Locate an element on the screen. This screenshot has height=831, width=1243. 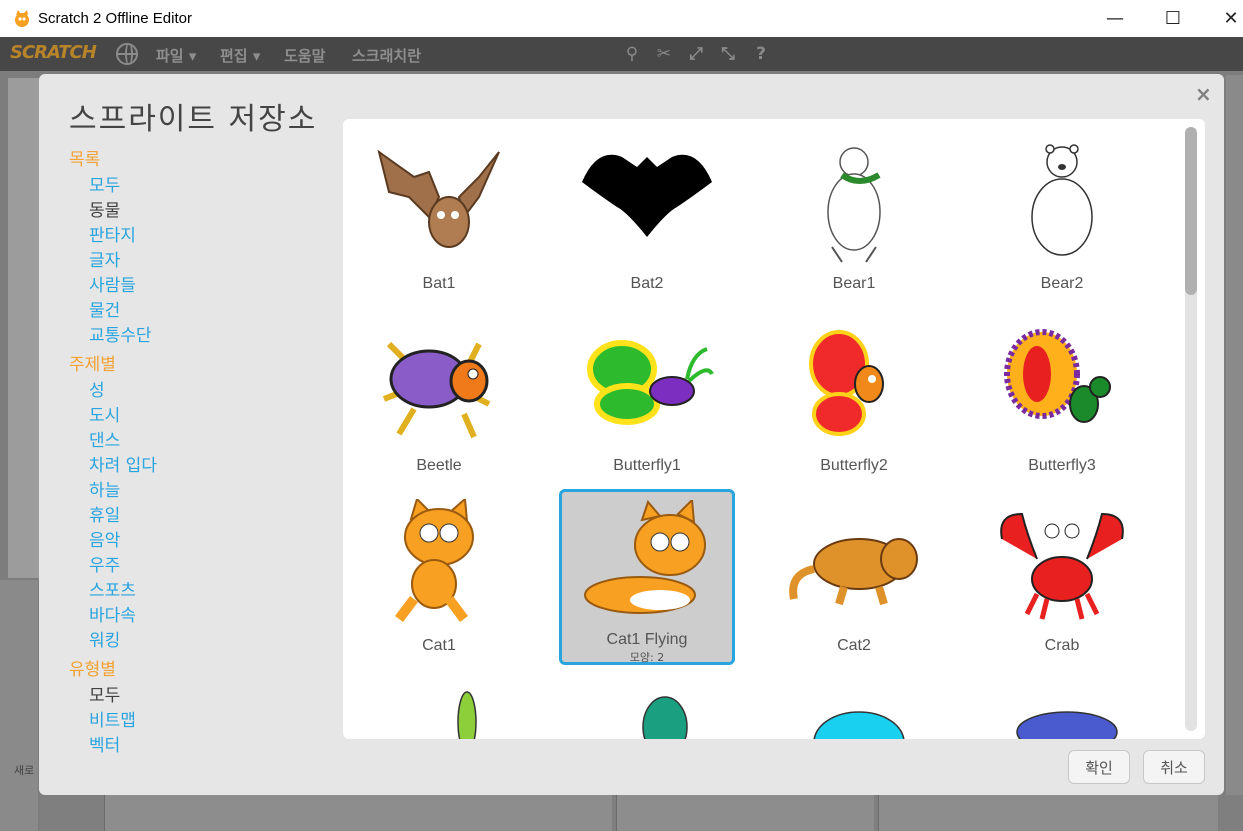
costume-count: 모양: 2 is located at coordinates (647, 657).